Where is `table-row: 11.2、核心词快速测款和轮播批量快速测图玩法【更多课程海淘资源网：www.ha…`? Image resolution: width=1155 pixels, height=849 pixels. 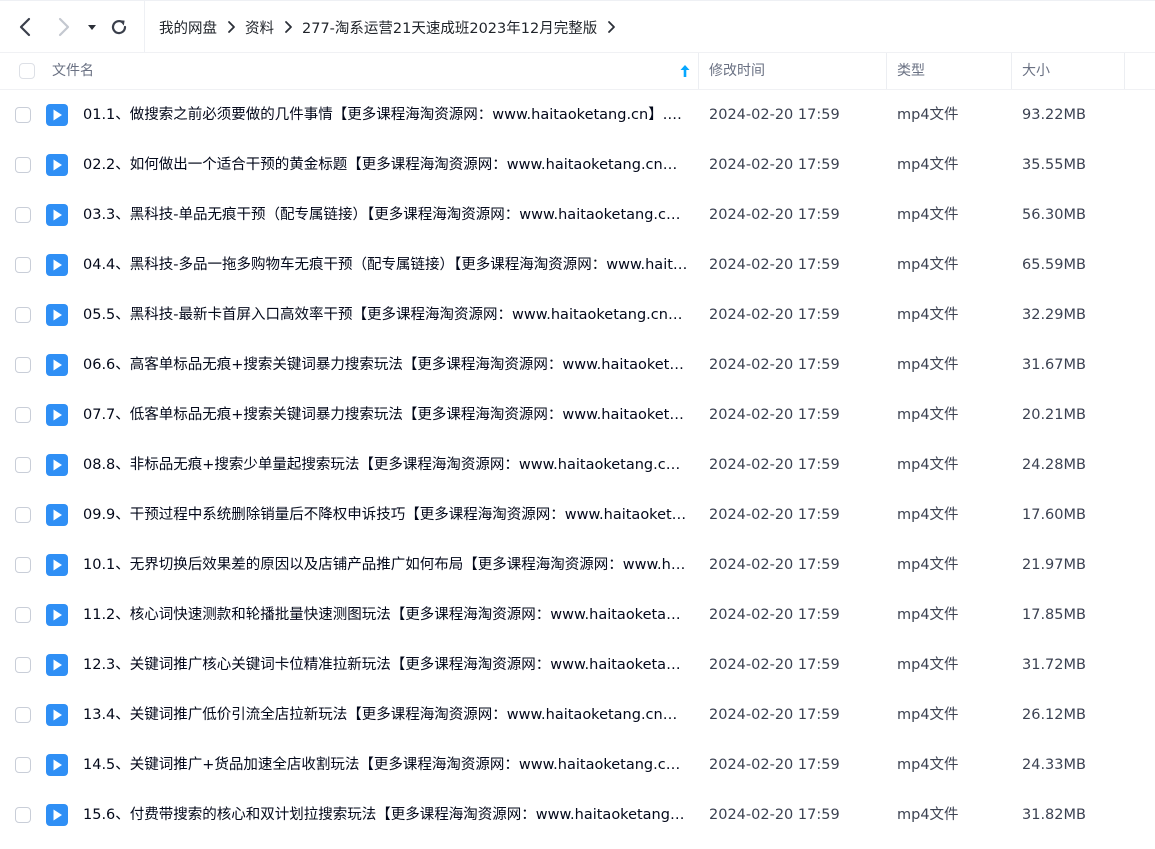 table-row: 11.2、核心词快速测款和轮播批量快速测图玩法【更多课程海淘资源网：www.ha… is located at coordinates (577, 615).